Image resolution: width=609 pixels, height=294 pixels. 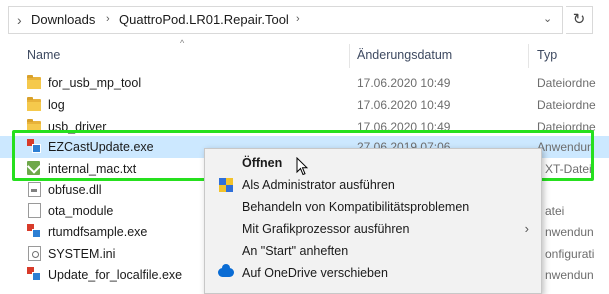 What do you see at coordinates (304, 55) in the screenshot?
I see `column-header-row: ^ Name Änderungsdatum Typ` at bounding box center [304, 55].